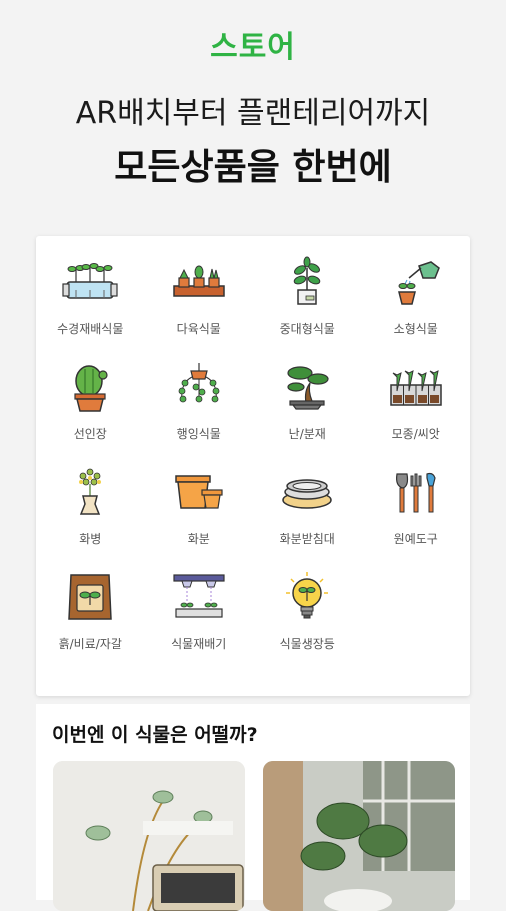 This screenshot has height=911, width=506. What do you see at coordinates (199, 281) in the screenshot?
I see `succulent-icon` at bounding box center [199, 281].